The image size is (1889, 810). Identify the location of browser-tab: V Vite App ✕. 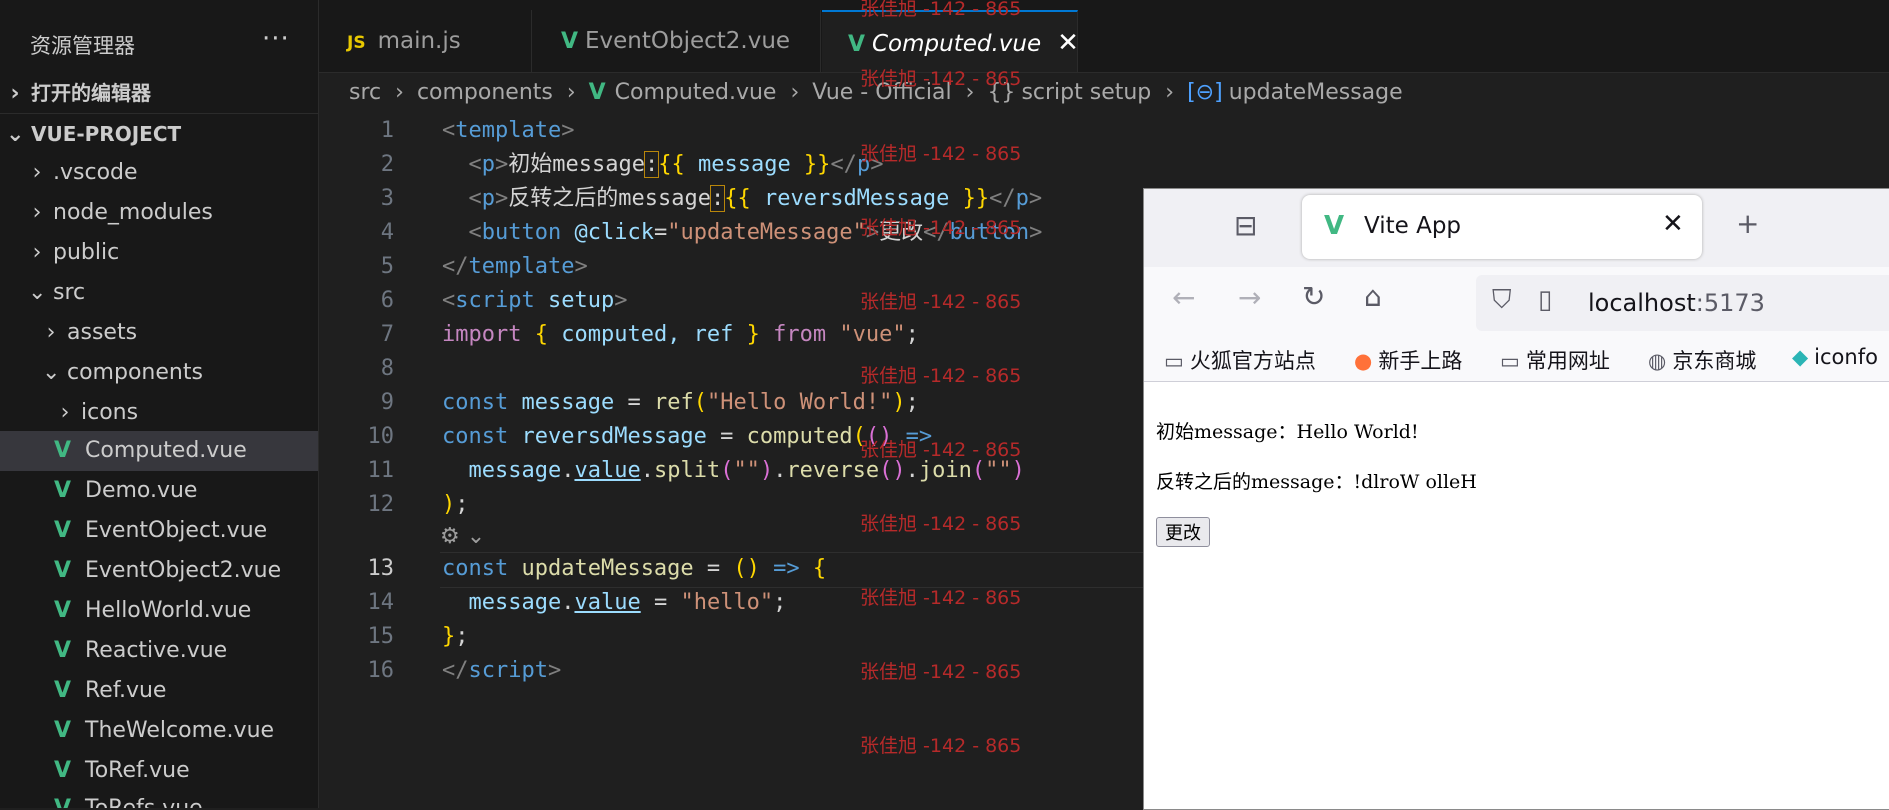
(1502, 227).